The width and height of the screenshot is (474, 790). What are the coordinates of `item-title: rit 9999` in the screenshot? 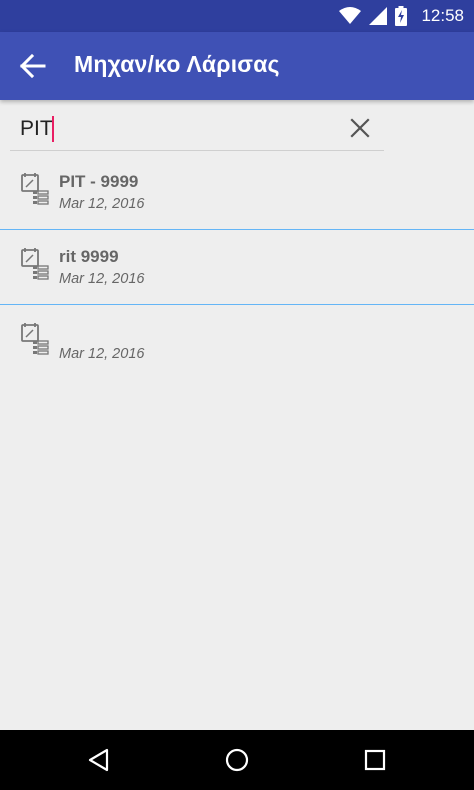 It's located at (89, 256).